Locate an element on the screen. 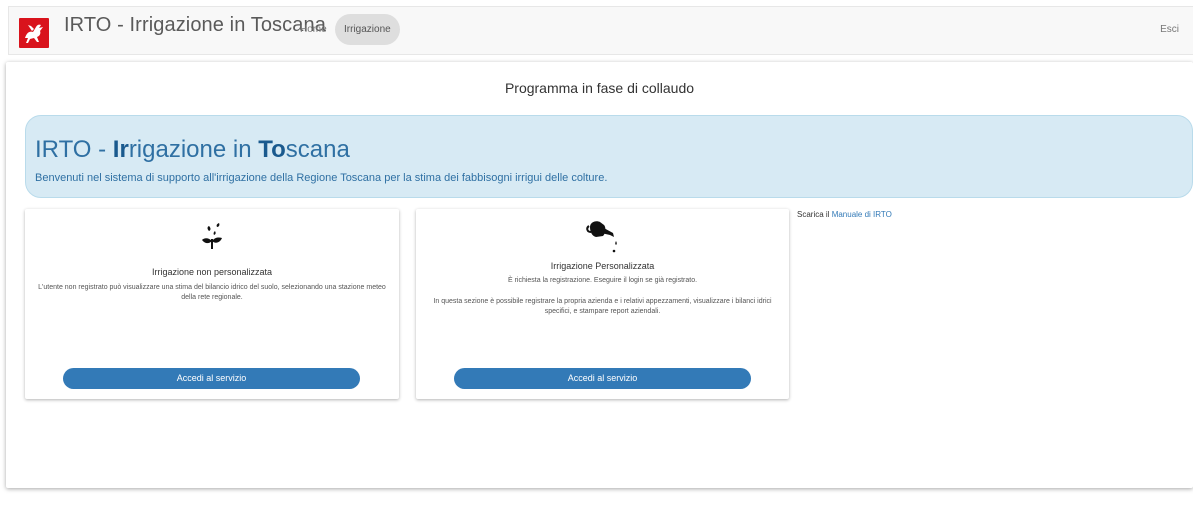 The image size is (1193, 510). download-manual: Scarica il Manuale di IRTO is located at coordinates (844, 214).